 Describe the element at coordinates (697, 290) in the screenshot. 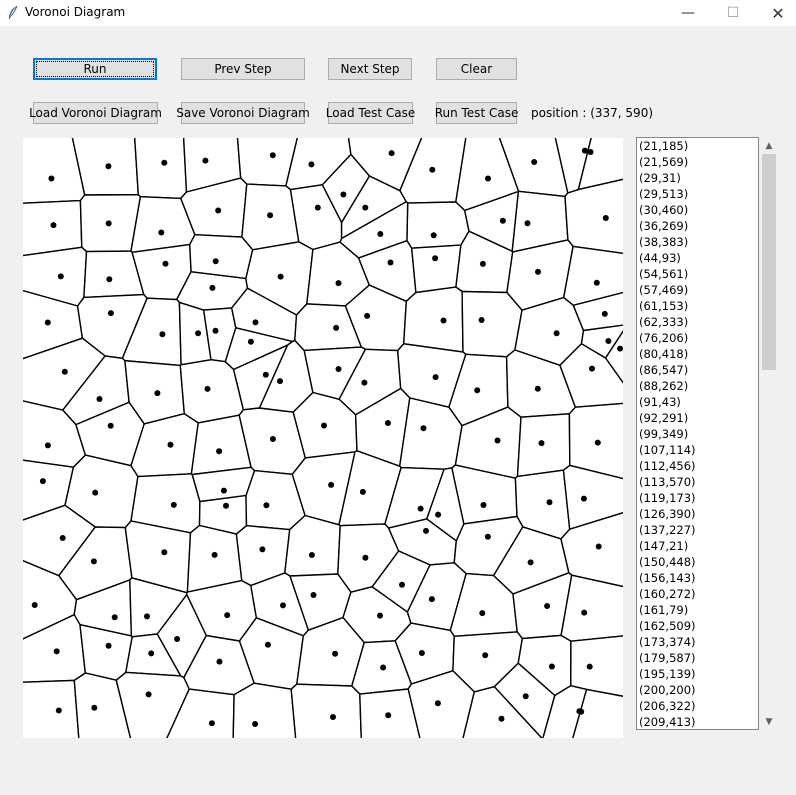

I see `point-list-item: (57,469)` at that location.